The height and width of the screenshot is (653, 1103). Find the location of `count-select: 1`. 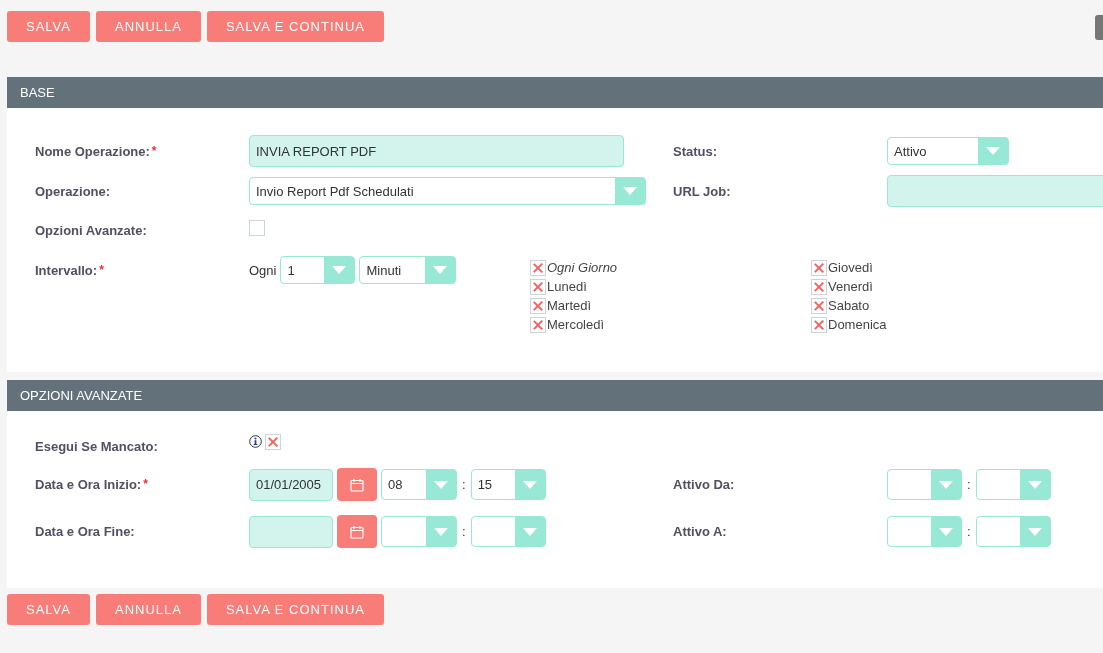

count-select: 1 is located at coordinates (318, 270).